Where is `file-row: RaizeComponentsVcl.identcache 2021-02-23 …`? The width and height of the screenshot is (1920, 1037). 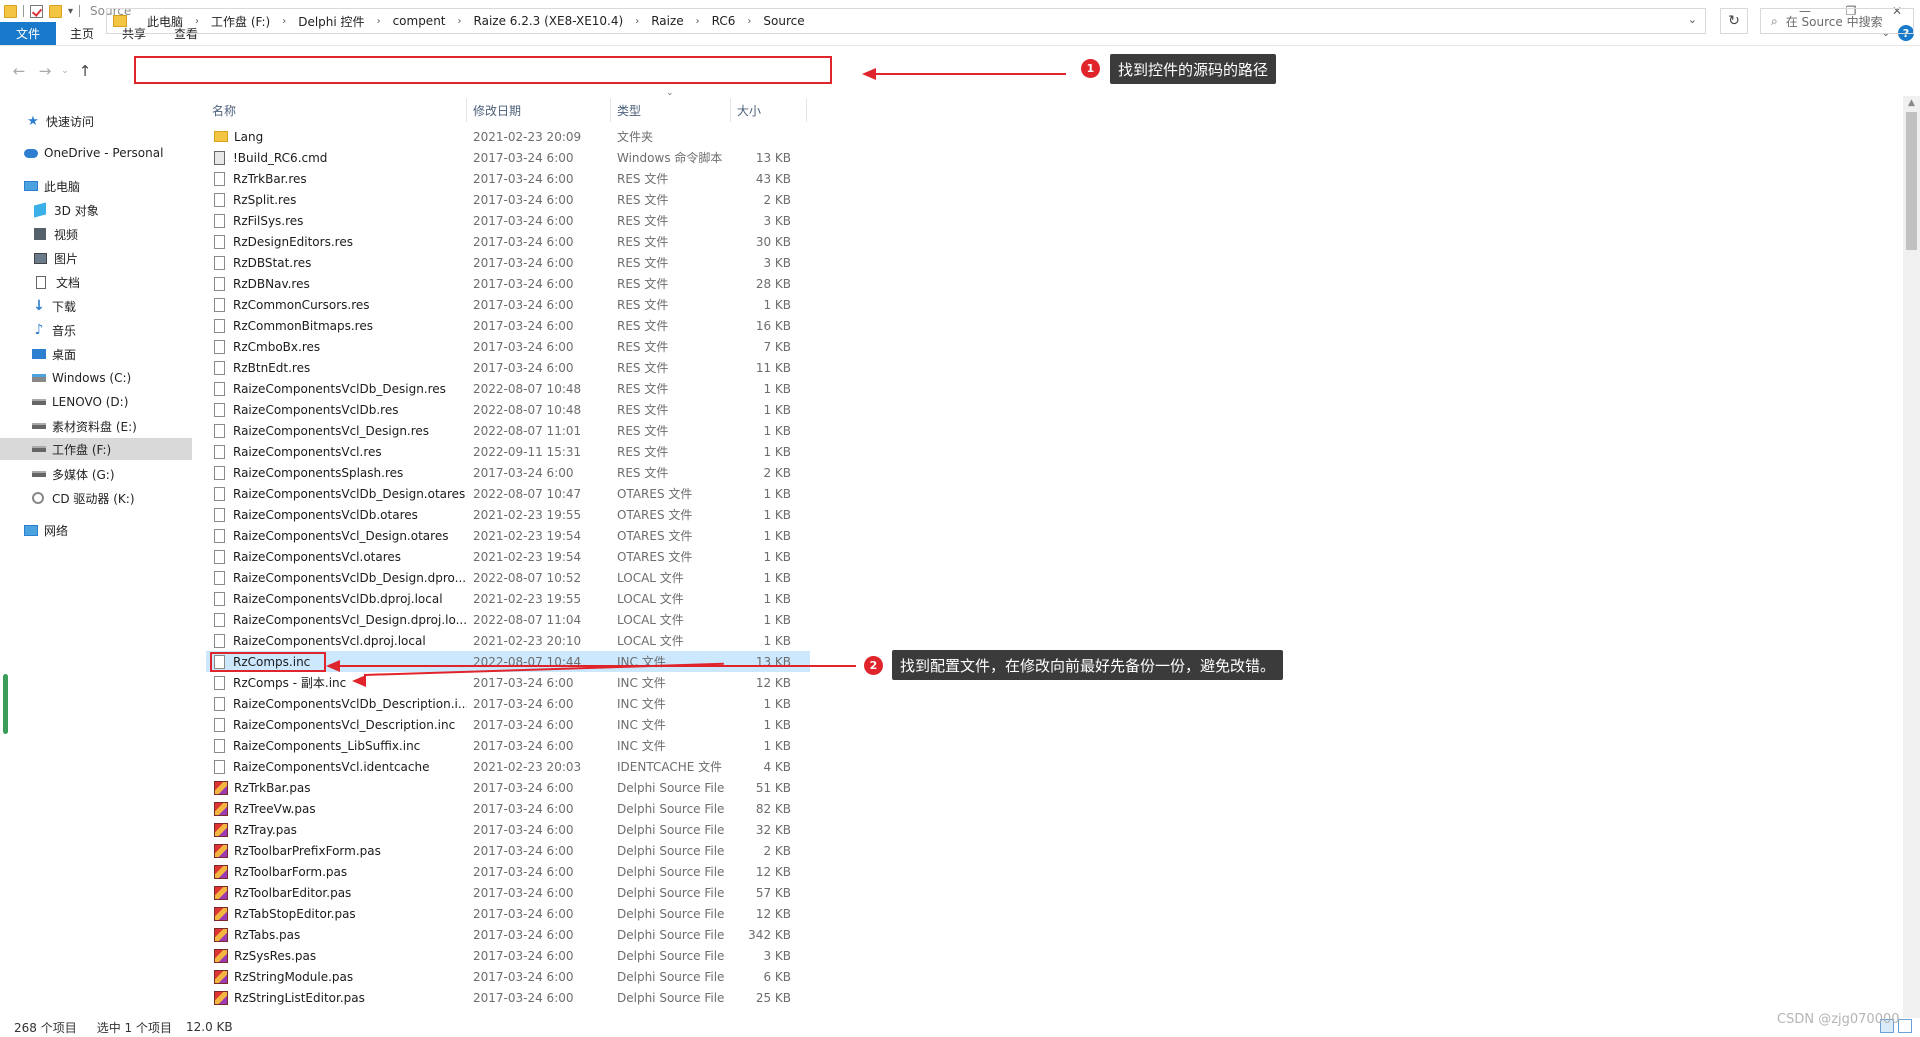 file-row: RaizeComponentsVcl.identcache 2021-02-23 … is located at coordinates (508, 766).